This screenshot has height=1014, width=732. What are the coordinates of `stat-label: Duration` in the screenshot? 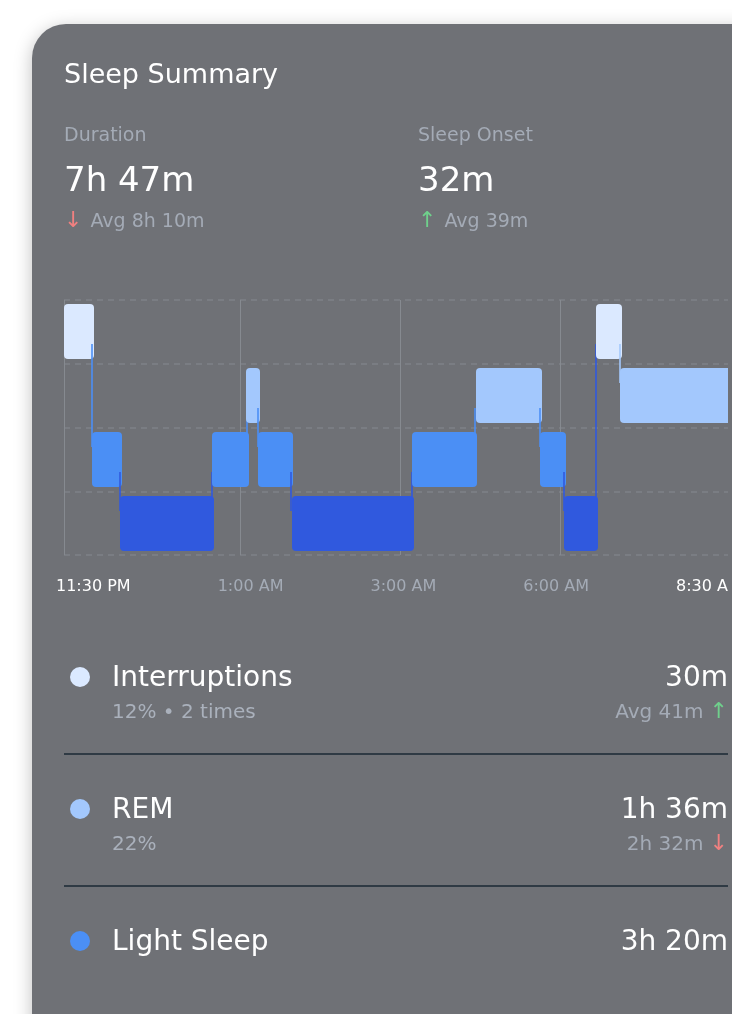 It's located at (105, 134).